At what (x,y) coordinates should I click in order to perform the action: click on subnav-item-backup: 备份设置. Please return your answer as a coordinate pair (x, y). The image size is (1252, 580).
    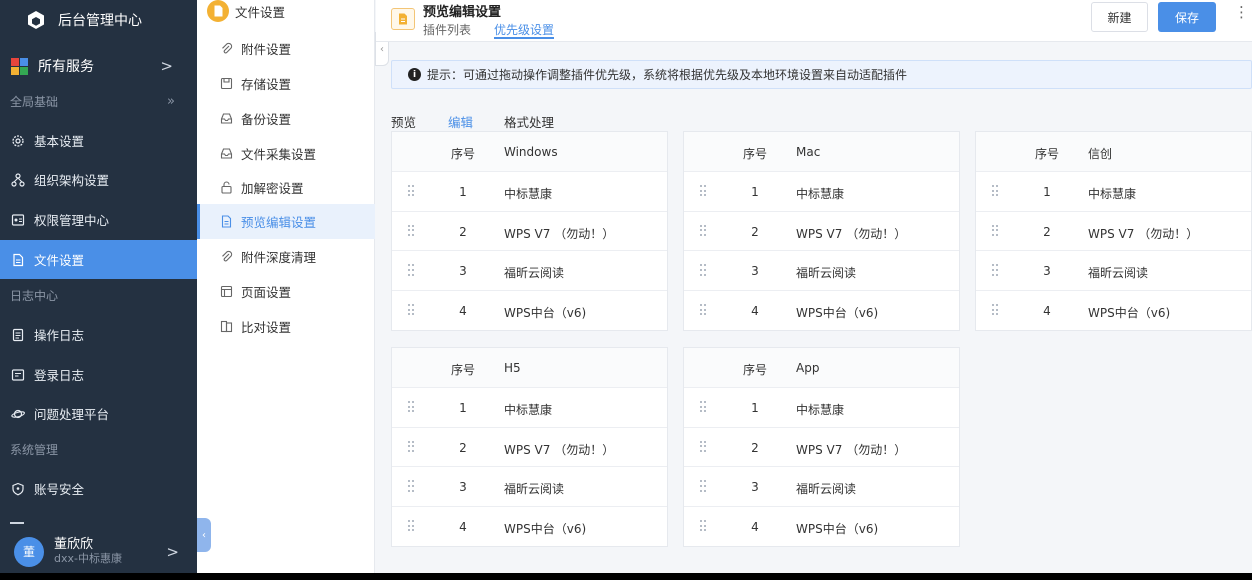
    Looking at the image, I should click on (286, 118).